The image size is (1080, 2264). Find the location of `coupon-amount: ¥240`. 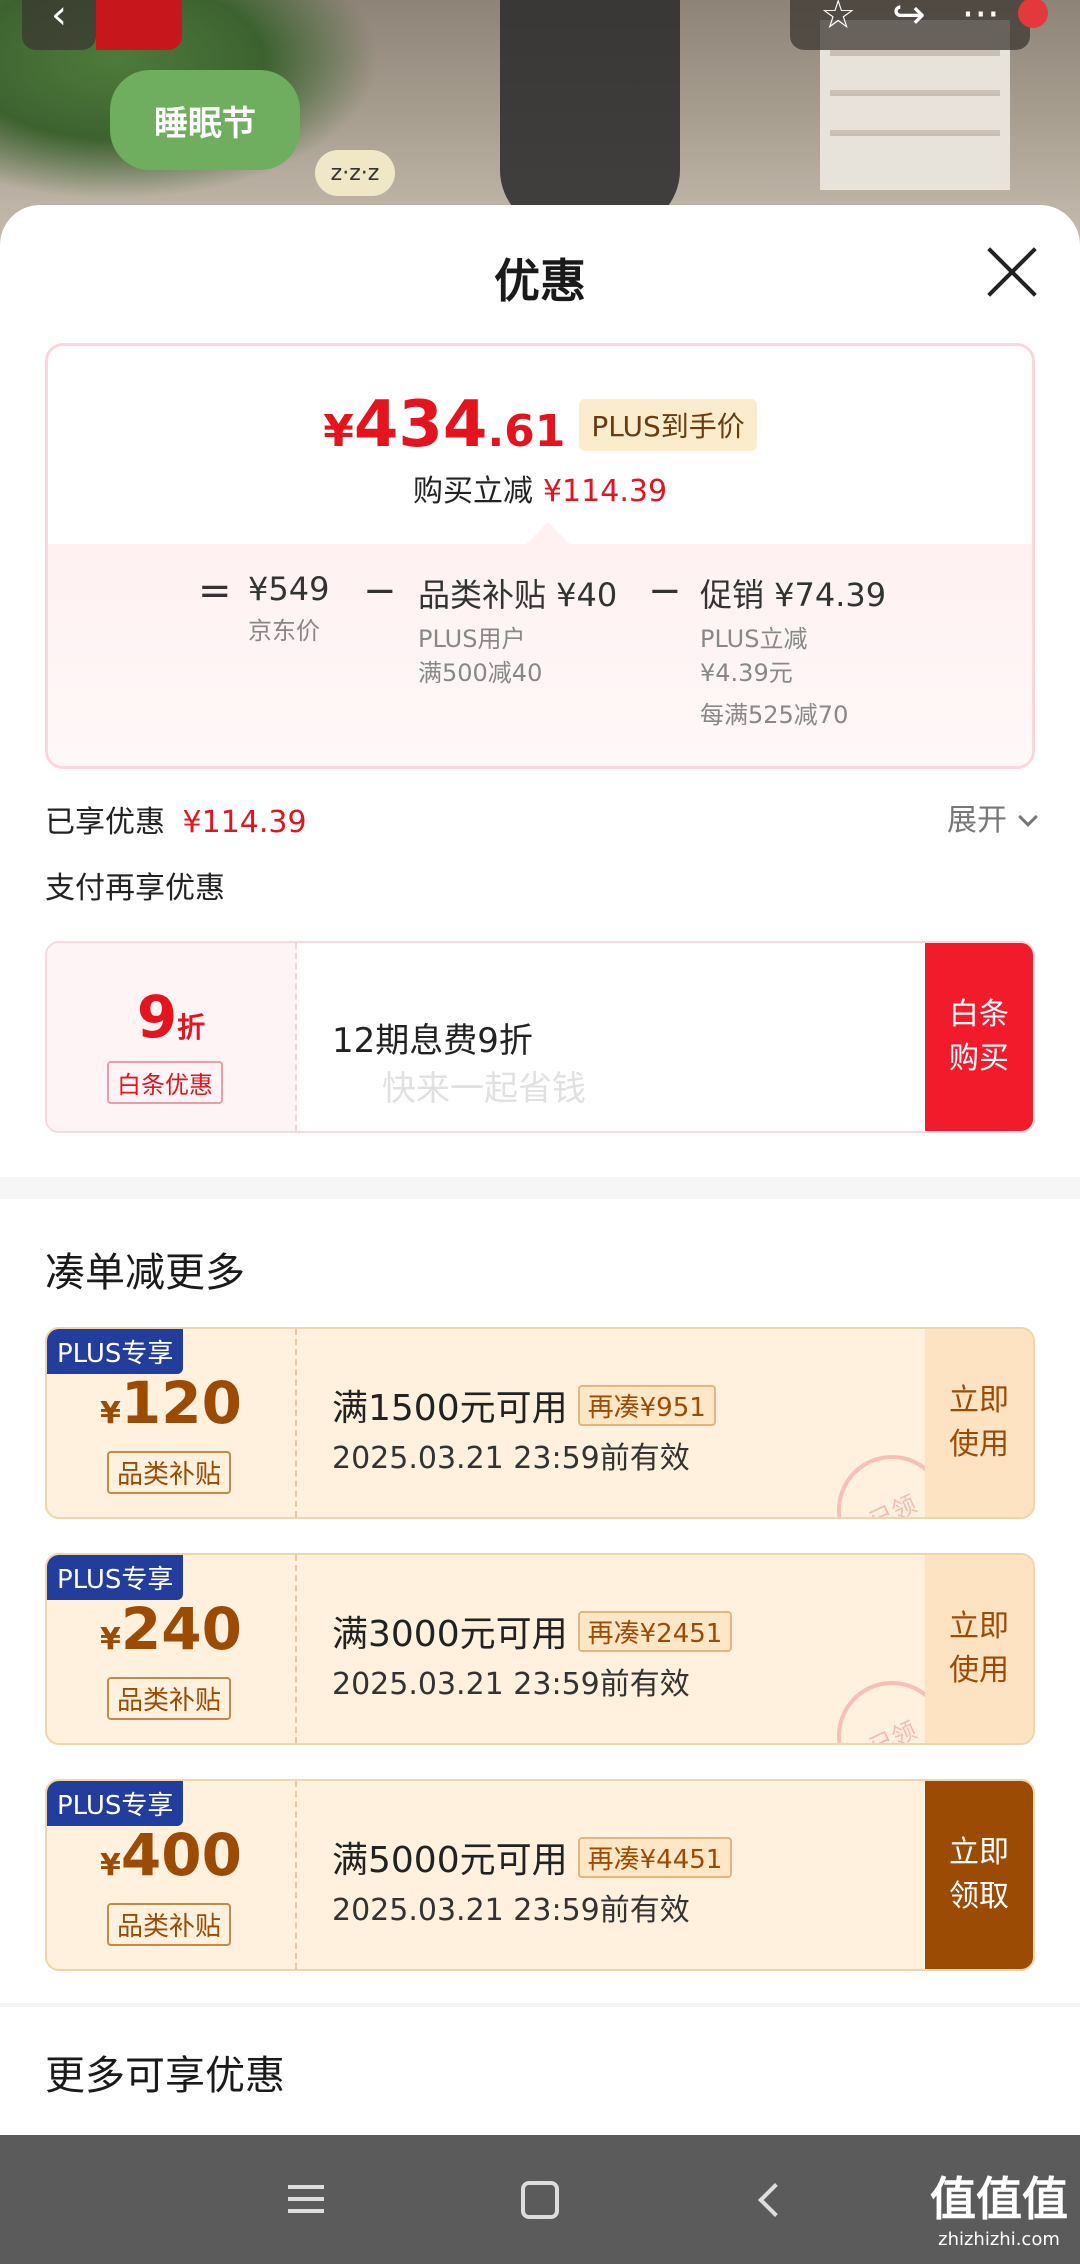

coupon-amount: ¥240 is located at coordinates (171, 1629).